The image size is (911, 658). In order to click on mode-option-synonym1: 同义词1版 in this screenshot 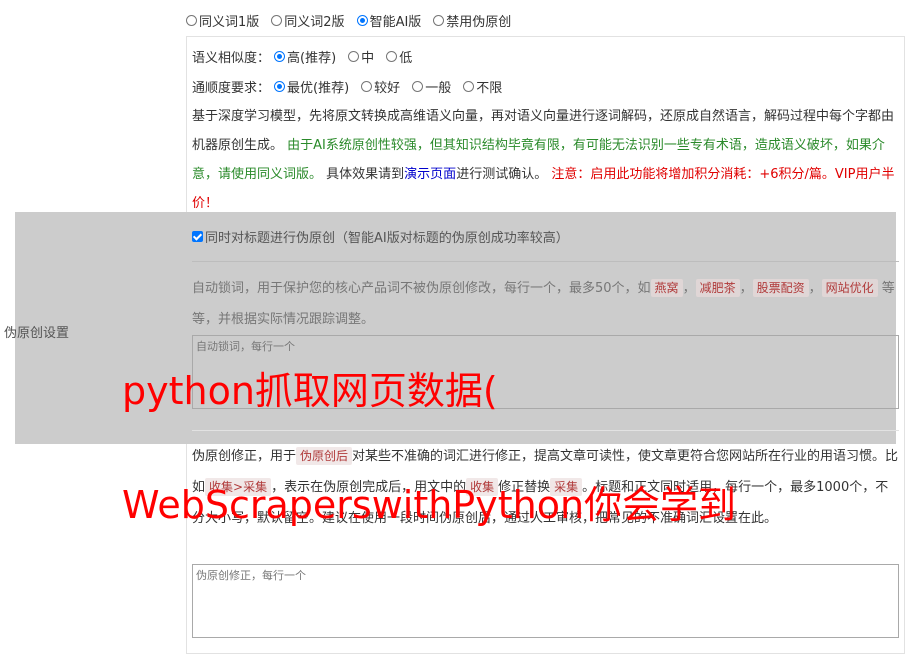, I will do `click(222, 20)`.